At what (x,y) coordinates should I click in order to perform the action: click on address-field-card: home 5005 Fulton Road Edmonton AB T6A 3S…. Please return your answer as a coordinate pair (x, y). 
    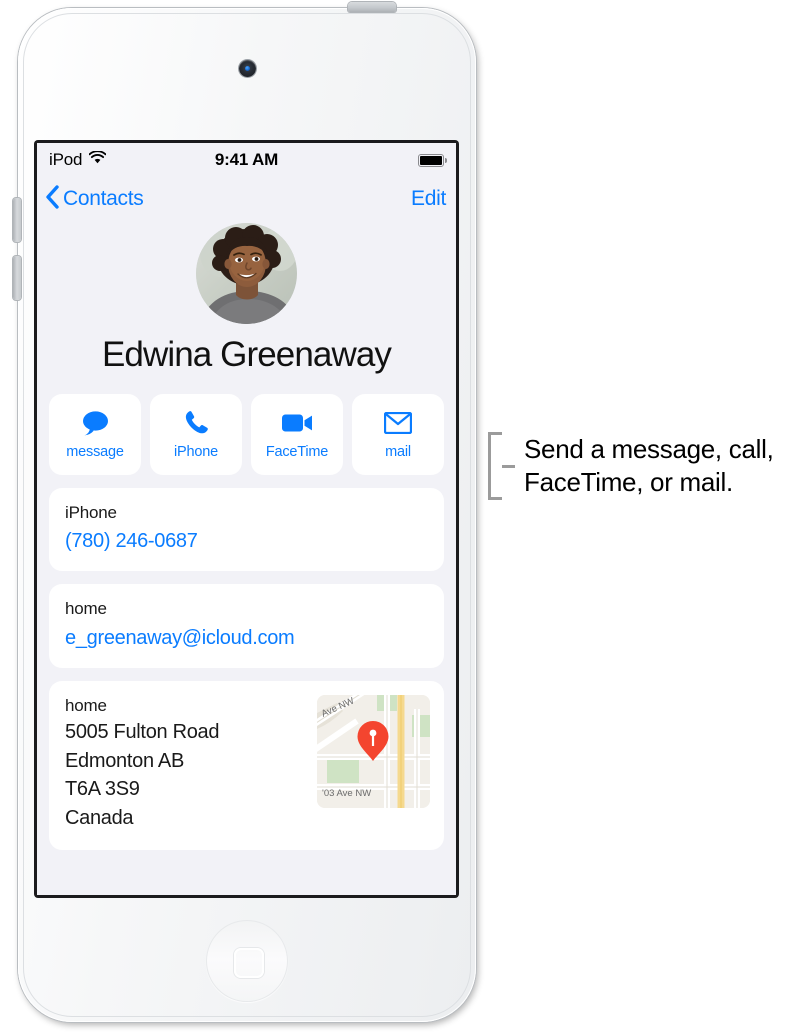
    Looking at the image, I should click on (246, 765).